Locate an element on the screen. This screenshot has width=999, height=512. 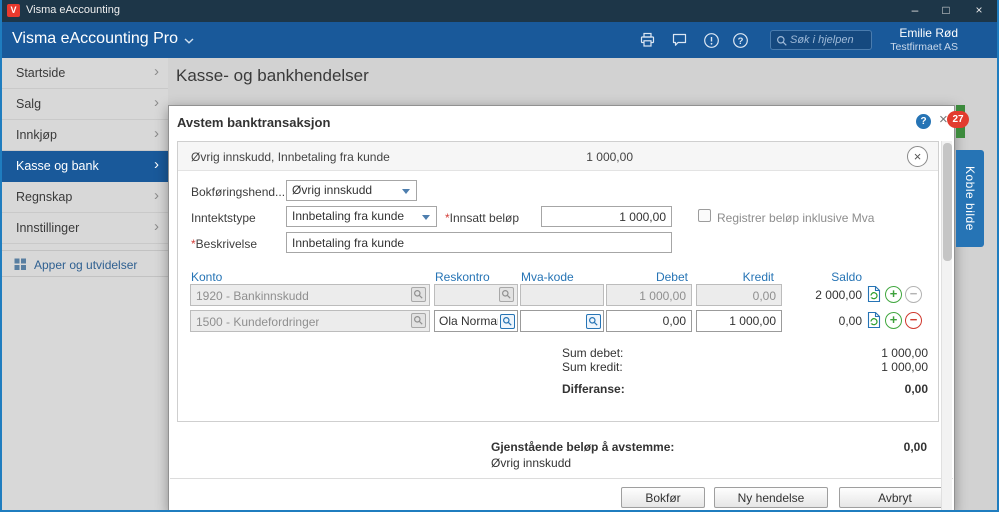
row2-debet-cell is located at coordinates (649, 321).